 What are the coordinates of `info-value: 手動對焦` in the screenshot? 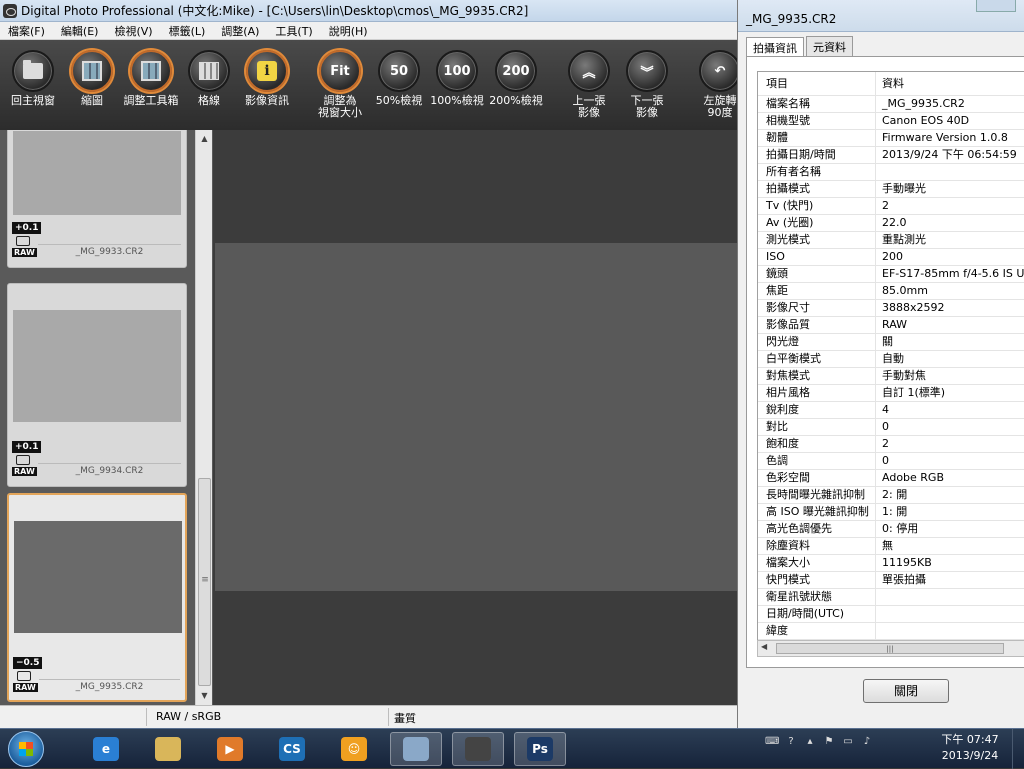 It's located at (904, 375).